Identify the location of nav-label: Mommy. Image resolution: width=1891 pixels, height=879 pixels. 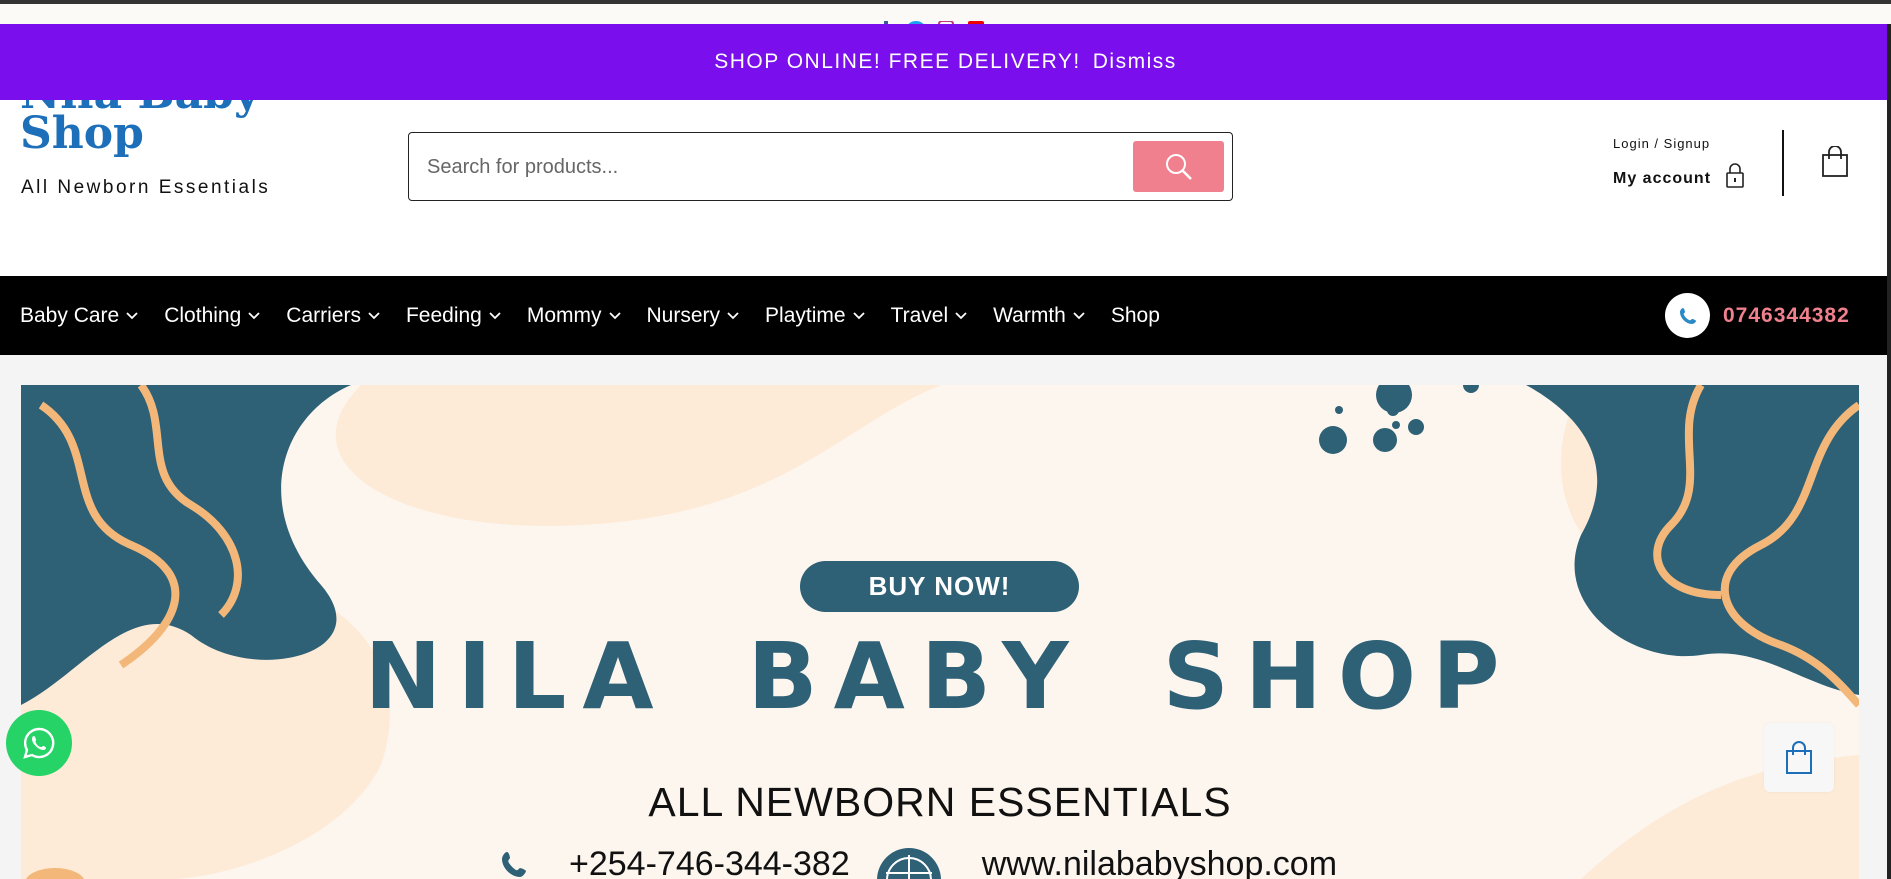
(564, 315).